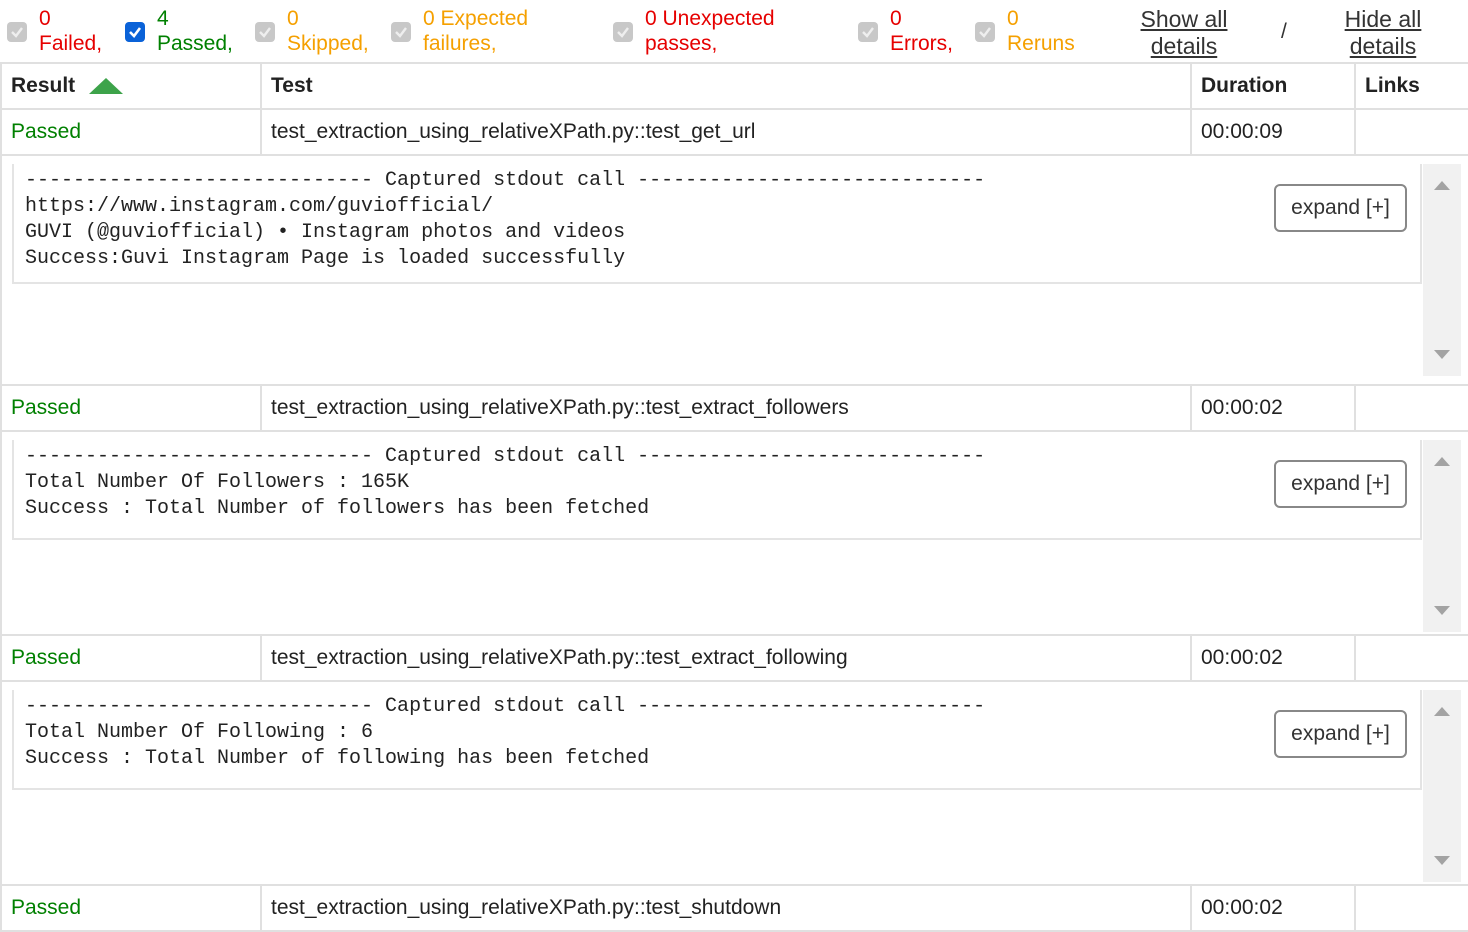 This screenshot has width=1468, height=932. I want to click on checkbox-failed, so click(17, 32).